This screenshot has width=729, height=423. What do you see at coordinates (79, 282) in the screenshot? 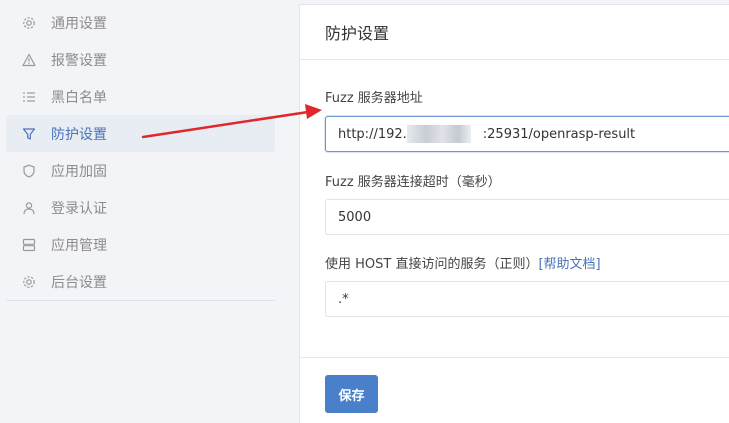
I see `sidebar-item-label: 后台设置` at bounding box center [79, 282].